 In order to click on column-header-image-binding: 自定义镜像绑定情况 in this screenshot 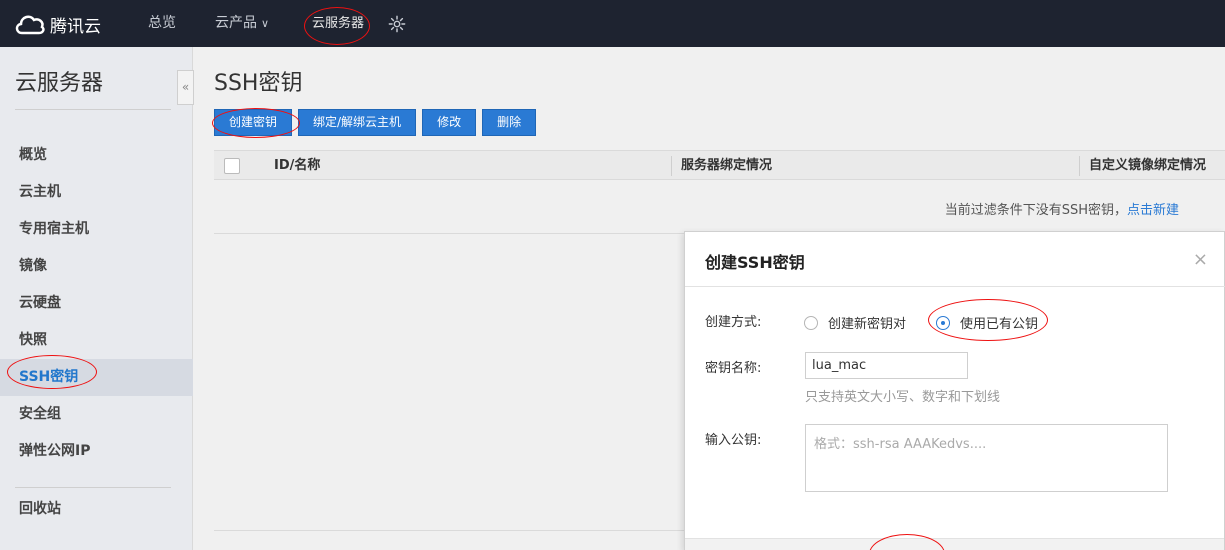, I will do `click(1148, 165)`.